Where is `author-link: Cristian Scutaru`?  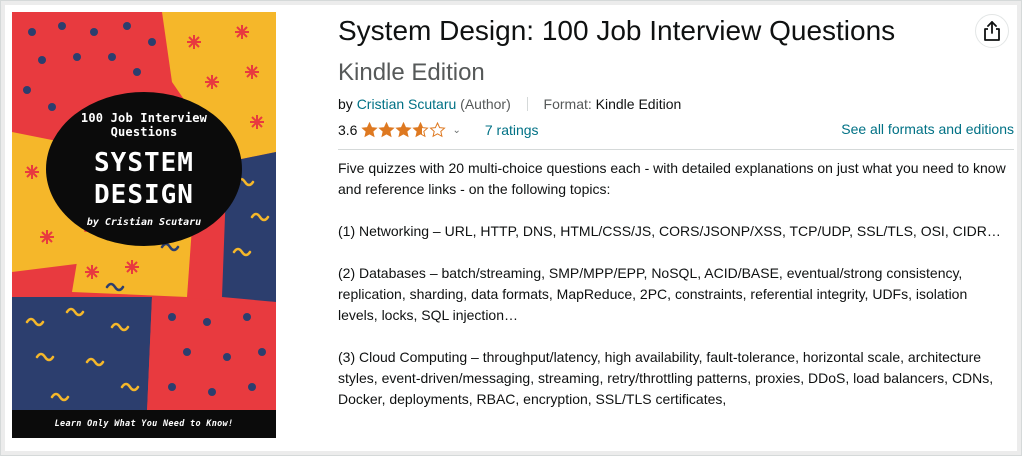
author-link: Cristian Scutaru is located at coordinates (407, 104).